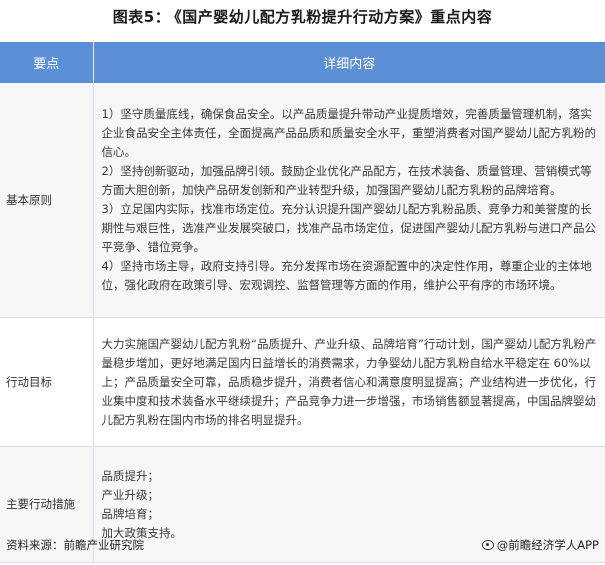  I want to click on figure-title: 图表5： 《国产婴幼儿配方乳粉提升行动方案》重点内容, so click(302, 16).